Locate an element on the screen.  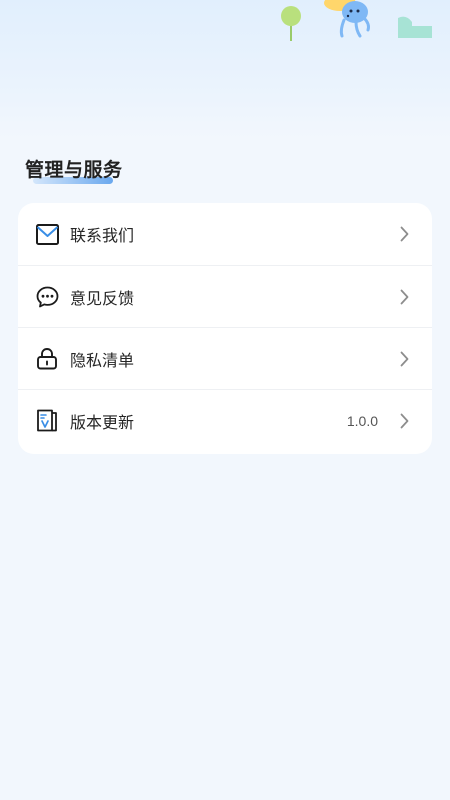
section-header: 管理与服务 is located at coordinates (74, 172).